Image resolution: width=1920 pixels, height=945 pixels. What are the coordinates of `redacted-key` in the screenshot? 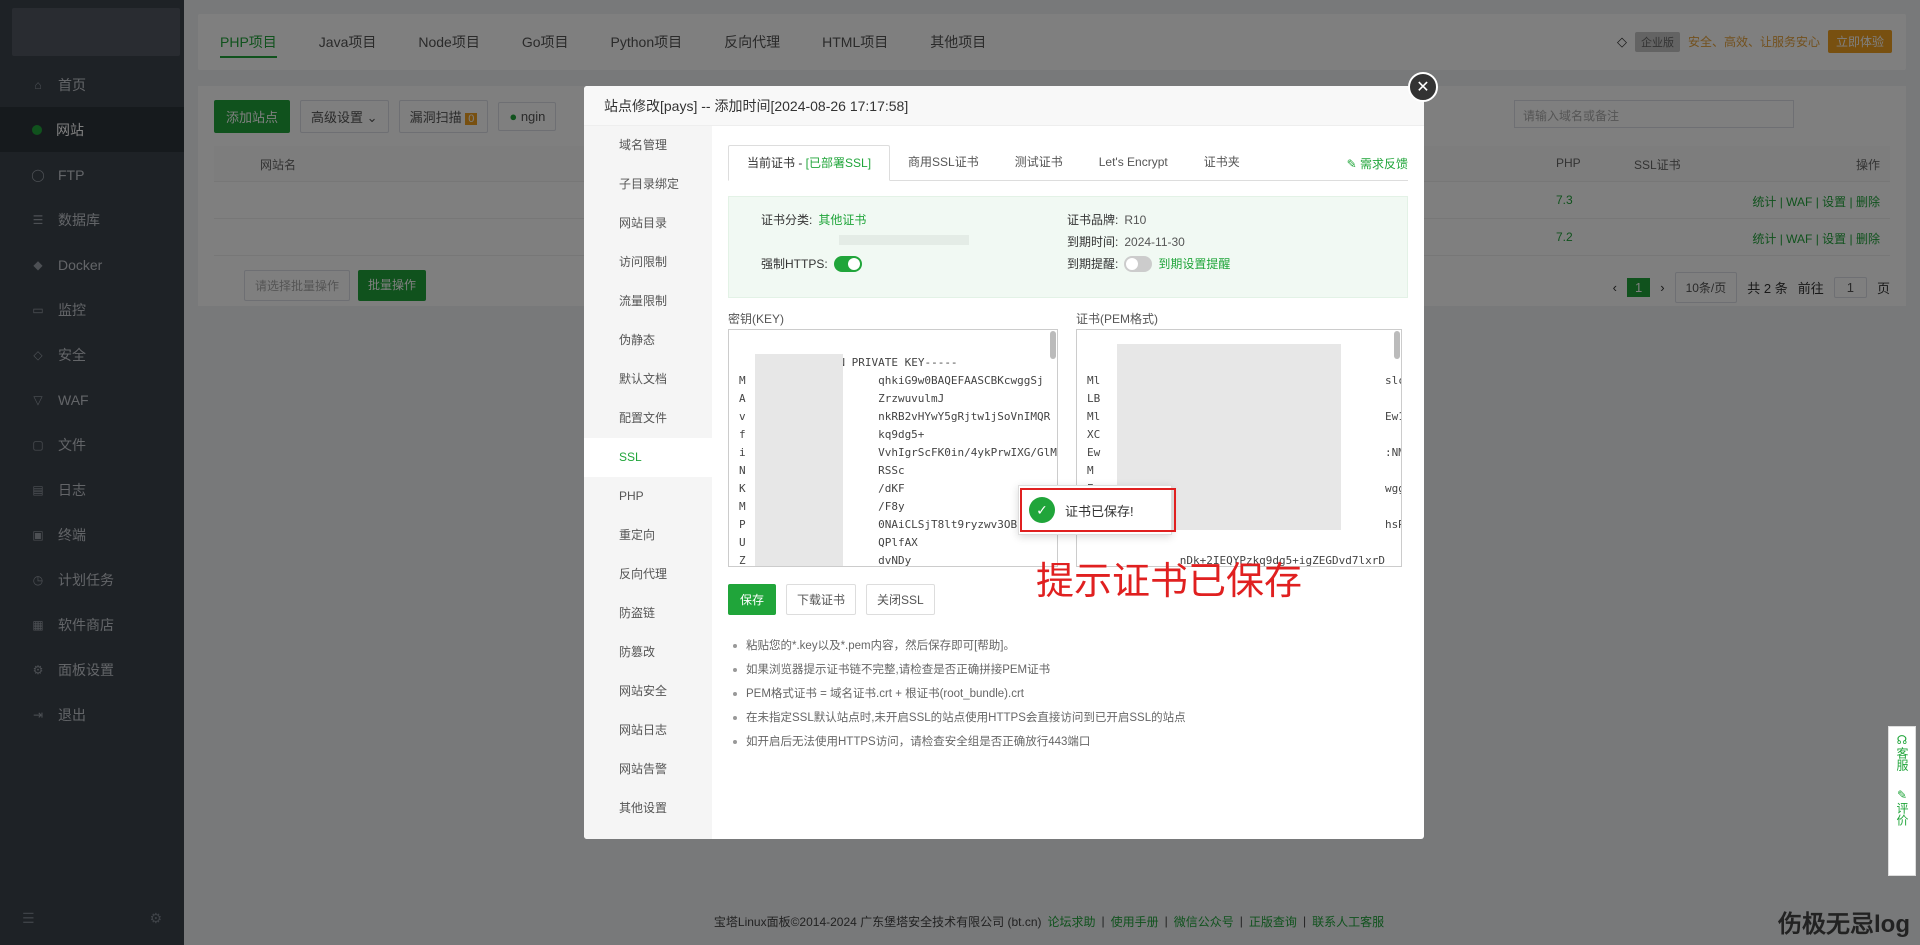 It's located at (799, 460).